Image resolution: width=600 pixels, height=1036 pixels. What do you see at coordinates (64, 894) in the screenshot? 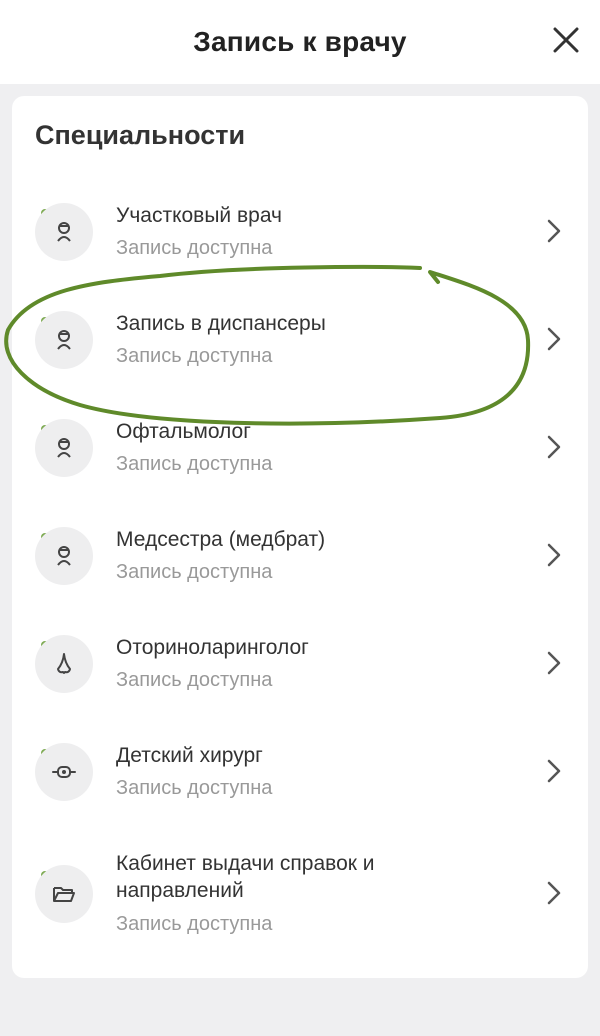
I see `folder-icon` at bounding box center [64, 894].